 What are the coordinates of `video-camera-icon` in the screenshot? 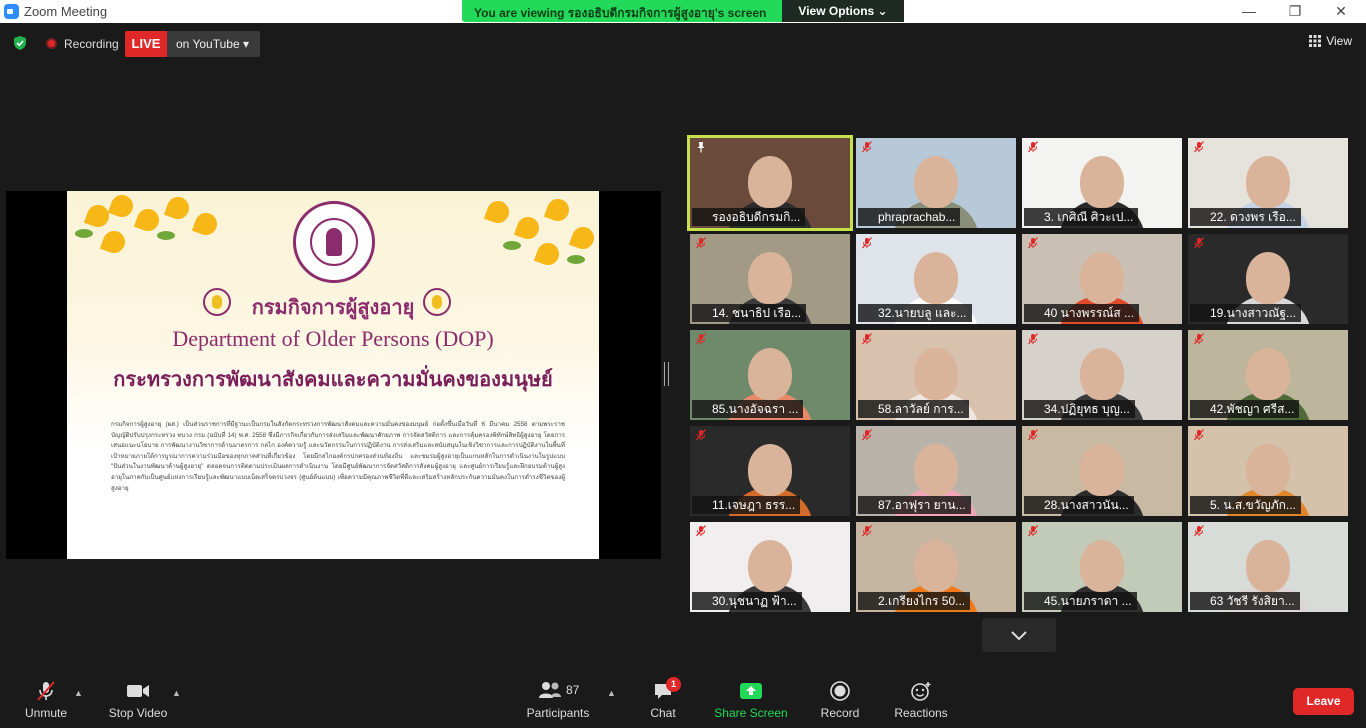 It's located at (138, 691).